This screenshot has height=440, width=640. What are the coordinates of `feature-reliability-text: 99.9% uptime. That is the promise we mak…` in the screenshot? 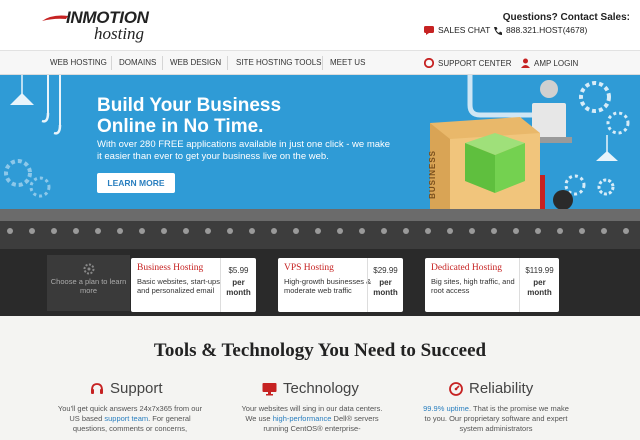 It's located at (496, 419).